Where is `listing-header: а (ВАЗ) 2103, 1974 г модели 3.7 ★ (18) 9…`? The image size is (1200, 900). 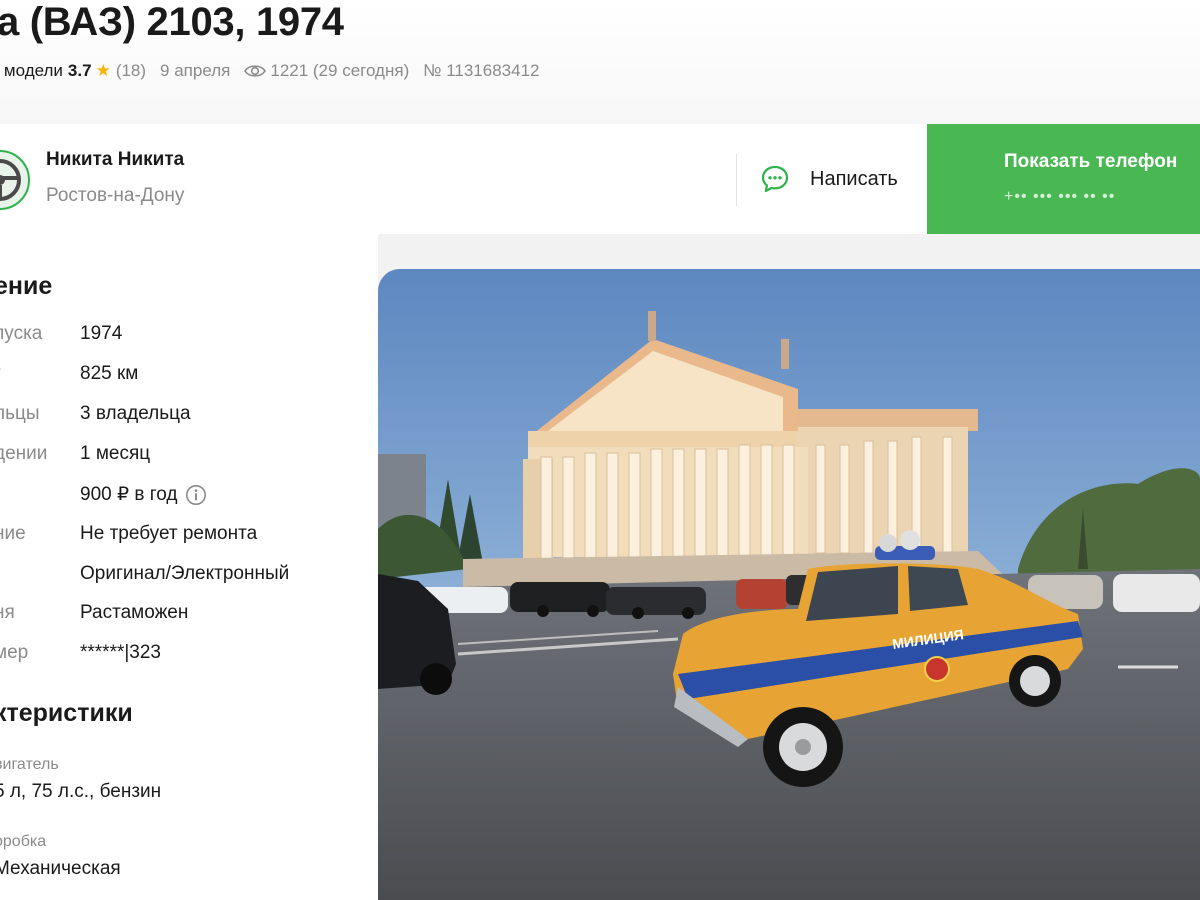
listing-header: а (ВАЗ) 2103, 1974 г модели 3.7 ★ (18) 9… is located at coordinates (600, 62).